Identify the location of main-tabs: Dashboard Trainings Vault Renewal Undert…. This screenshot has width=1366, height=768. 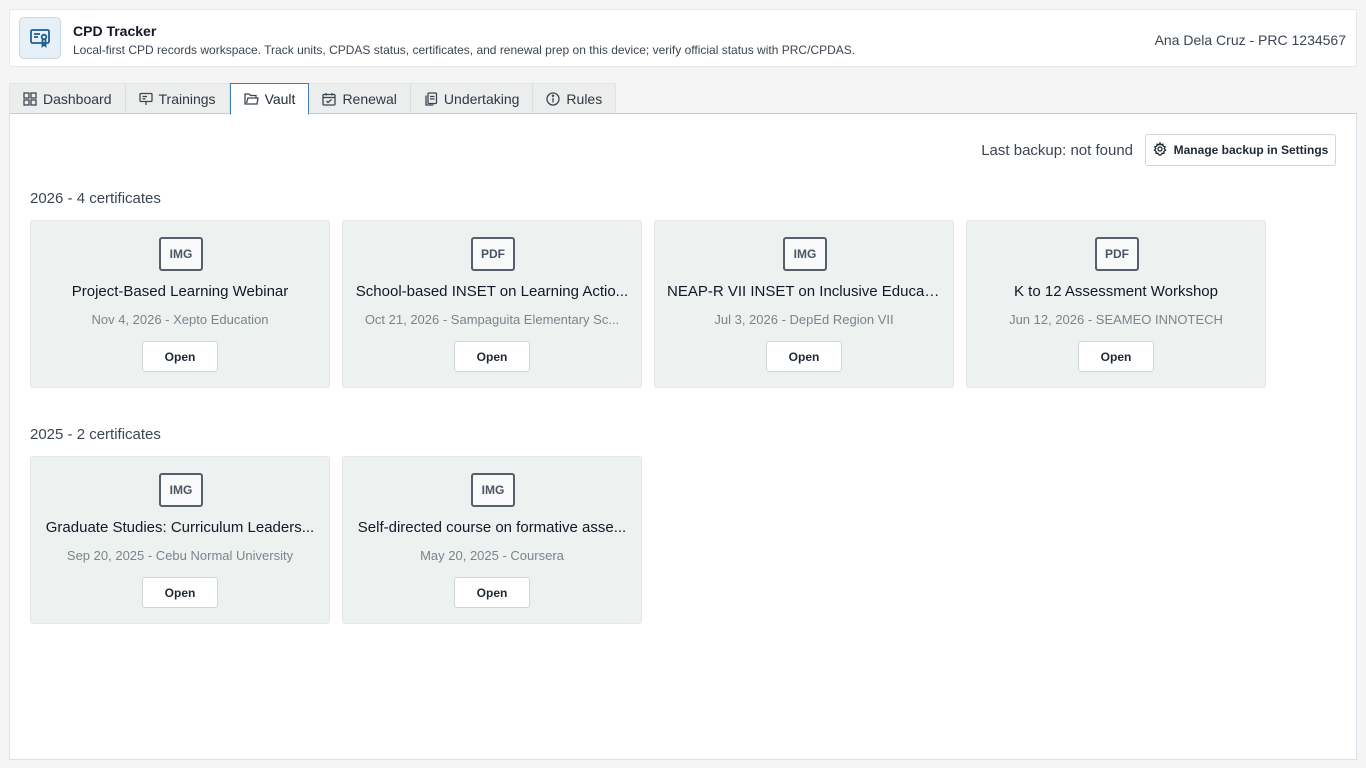
(313, 99).